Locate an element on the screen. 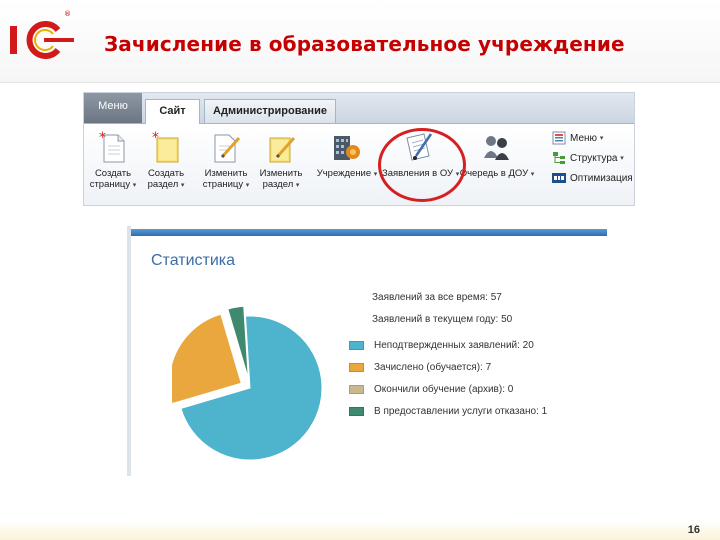  structure-button: Структура ▾ is located at coordinates (593, 158).